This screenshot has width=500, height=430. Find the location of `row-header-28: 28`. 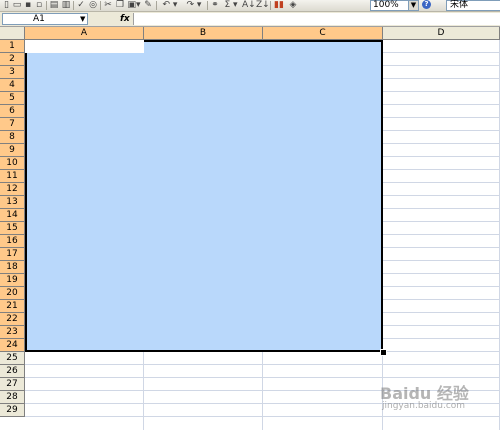

row-header-28: 28 is located at coordinates (12, 397).